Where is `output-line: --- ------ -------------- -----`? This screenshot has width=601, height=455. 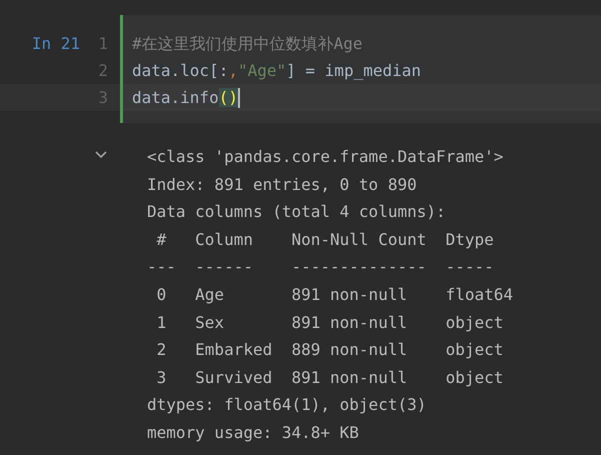
output-line: --- ------ -------------- ----- is located at coordinates (321, 267).